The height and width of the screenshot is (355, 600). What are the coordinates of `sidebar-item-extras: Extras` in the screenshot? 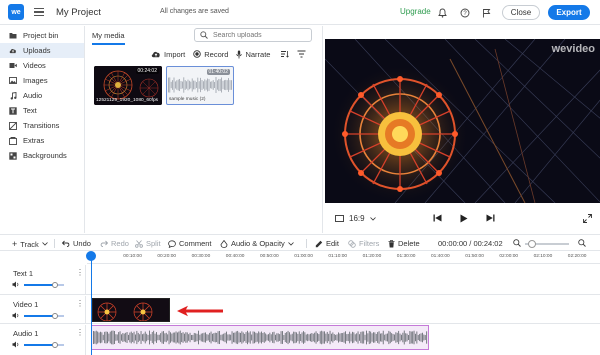 It's located at (42, 140).